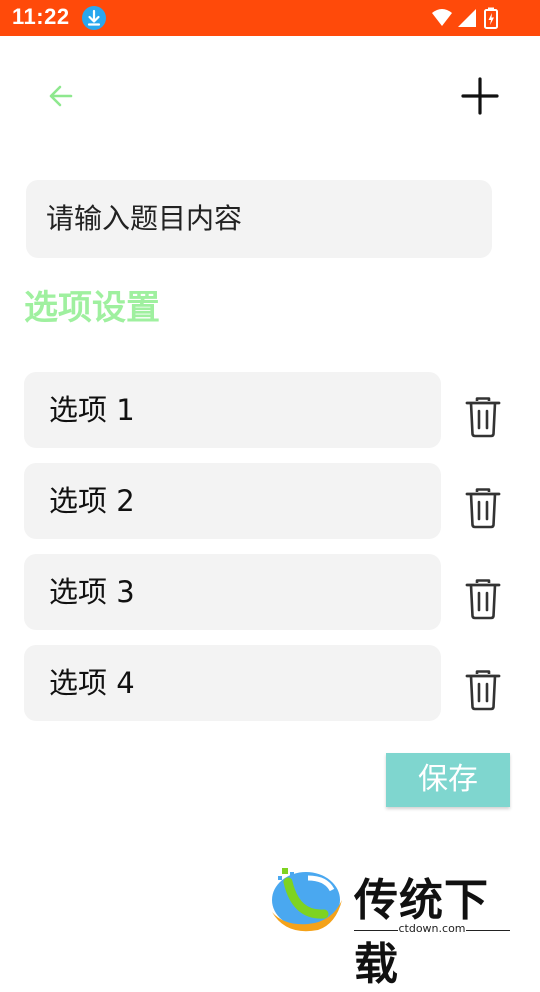 Image resolution: width=540 pixels, height=992 pixels. I want to click on divider, so click(488, 930).